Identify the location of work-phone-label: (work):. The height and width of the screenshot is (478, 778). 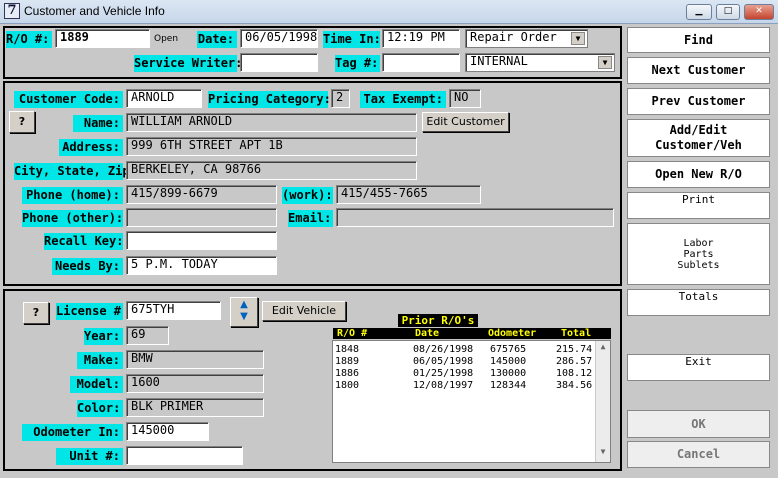
(307, 195).